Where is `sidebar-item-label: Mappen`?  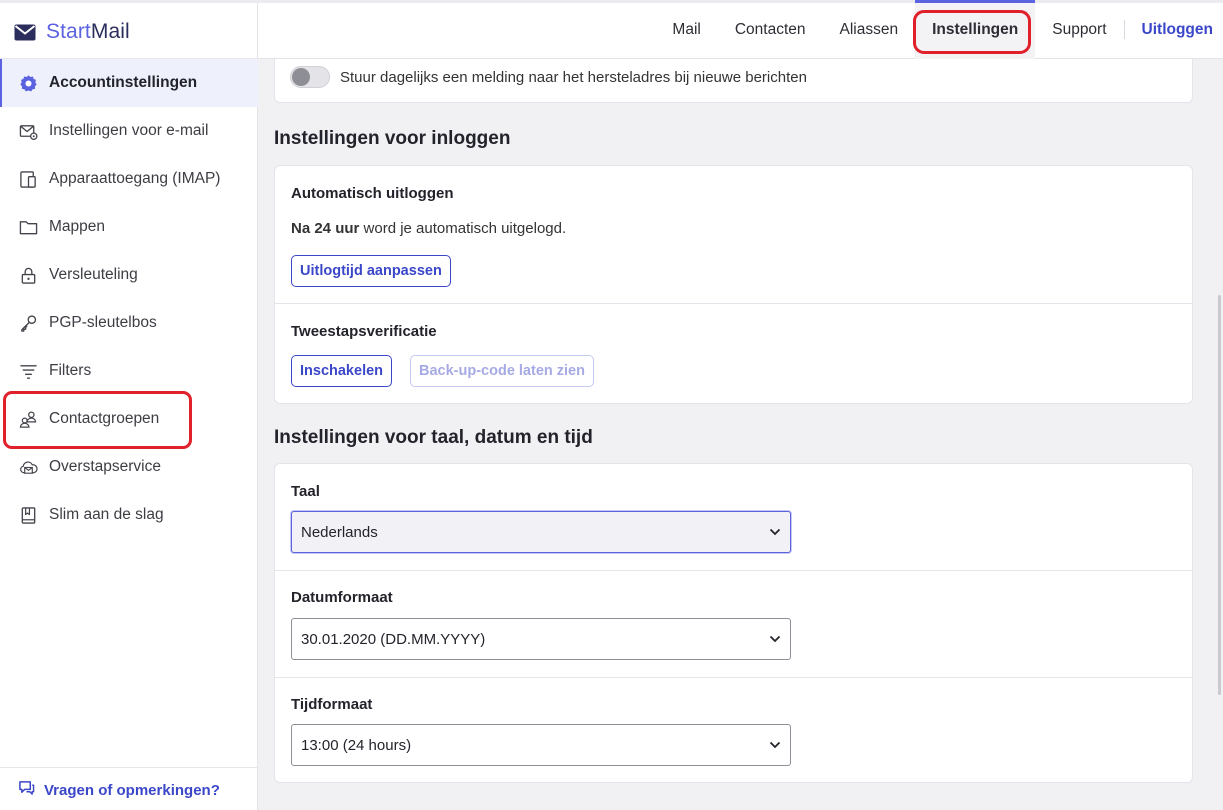 sidebar-item-label: Mappen is located at coordinates (77, 226).